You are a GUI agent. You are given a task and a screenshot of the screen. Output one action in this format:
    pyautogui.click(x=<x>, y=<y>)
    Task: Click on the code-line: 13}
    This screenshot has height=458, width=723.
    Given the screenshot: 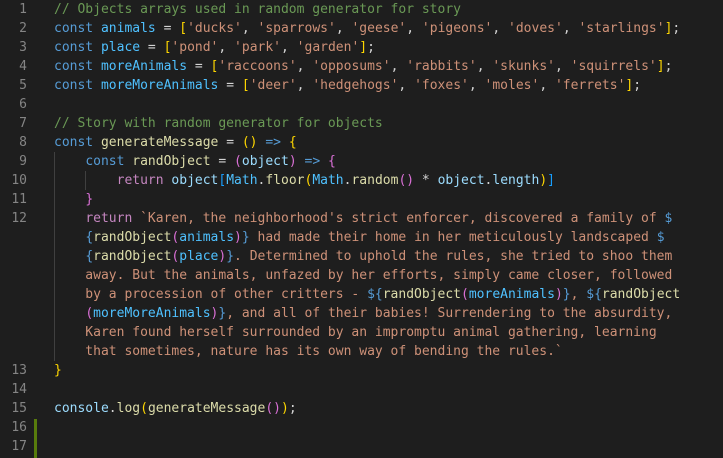 What is the action you would take?
    pyautogui.click(x=361, y=370)
    